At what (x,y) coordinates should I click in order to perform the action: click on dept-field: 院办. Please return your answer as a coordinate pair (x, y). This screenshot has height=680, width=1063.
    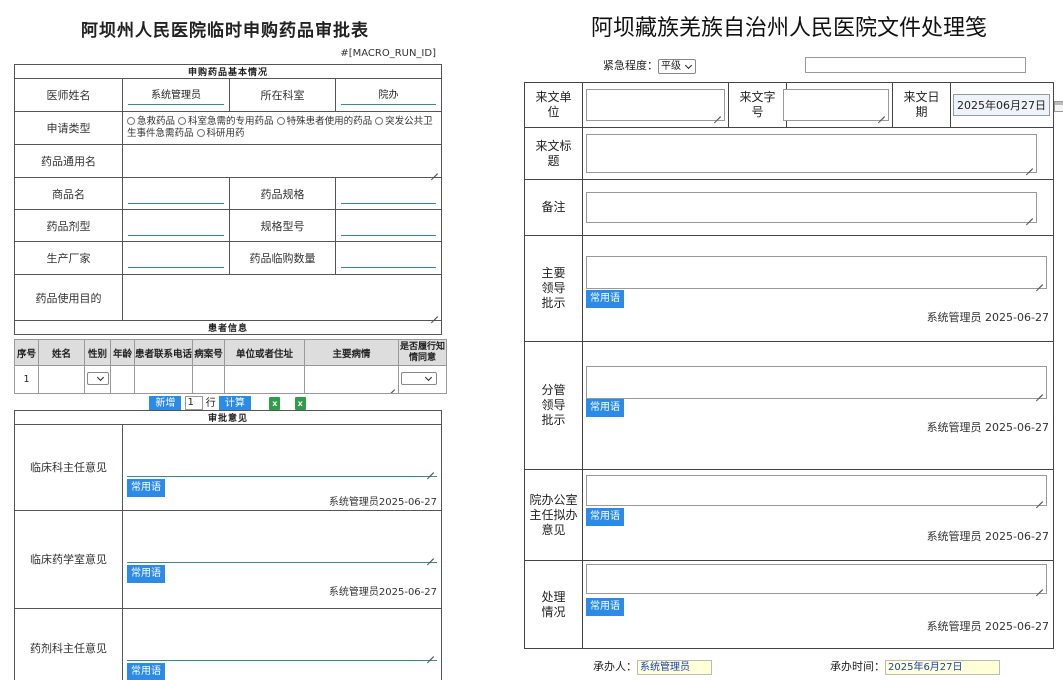
    Looking at the image, I should click on (389, 95).